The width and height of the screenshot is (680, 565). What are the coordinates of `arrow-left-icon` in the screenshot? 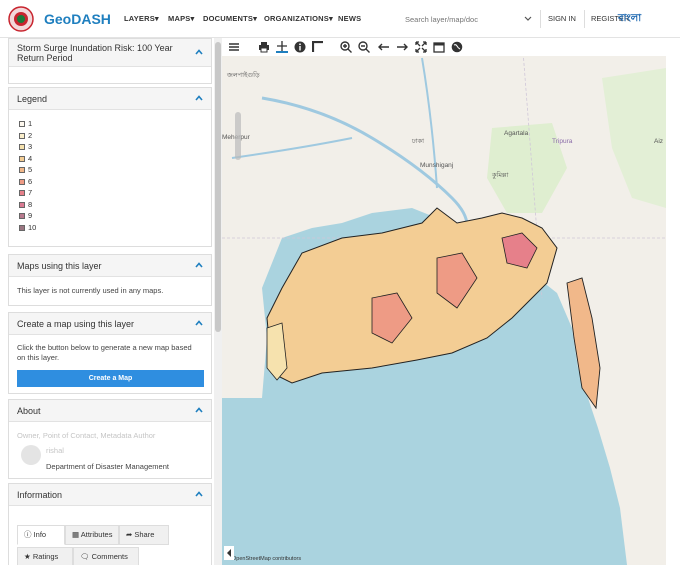 It's located at (384, 47).